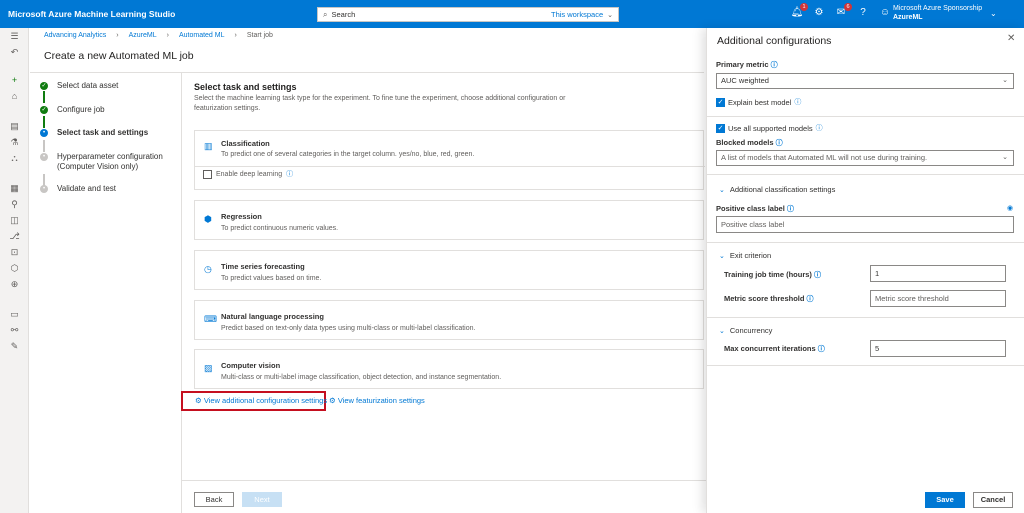 The image size is (1024, 513). Describe the element at coordinates (44, 157) in the screenshot. I see `pending-step-icon: •` at that location.